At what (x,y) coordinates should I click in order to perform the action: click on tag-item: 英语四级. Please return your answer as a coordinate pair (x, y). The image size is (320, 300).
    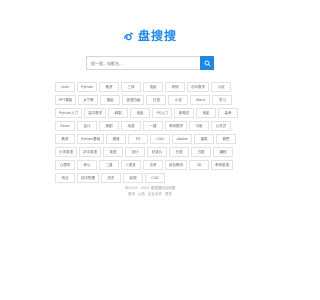
    Looking at the image, I should click on (133, 100).